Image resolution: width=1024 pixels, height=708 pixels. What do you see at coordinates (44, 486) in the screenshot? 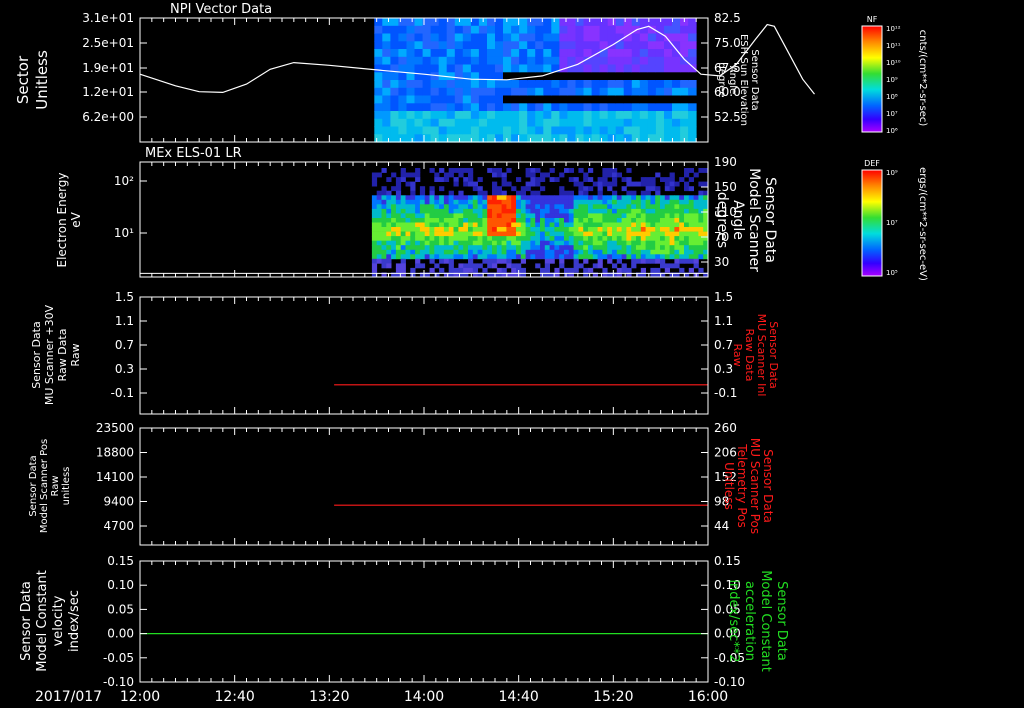
I see `scanpos-y-label-line: Model Scanner Pos` at bounding box center [44, 486].